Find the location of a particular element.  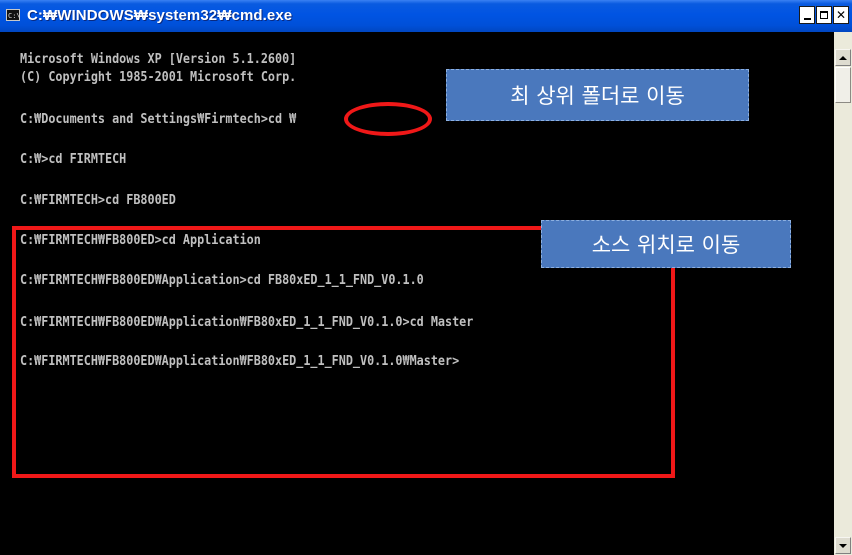

minimize-button is located at coordinates (807, 15).